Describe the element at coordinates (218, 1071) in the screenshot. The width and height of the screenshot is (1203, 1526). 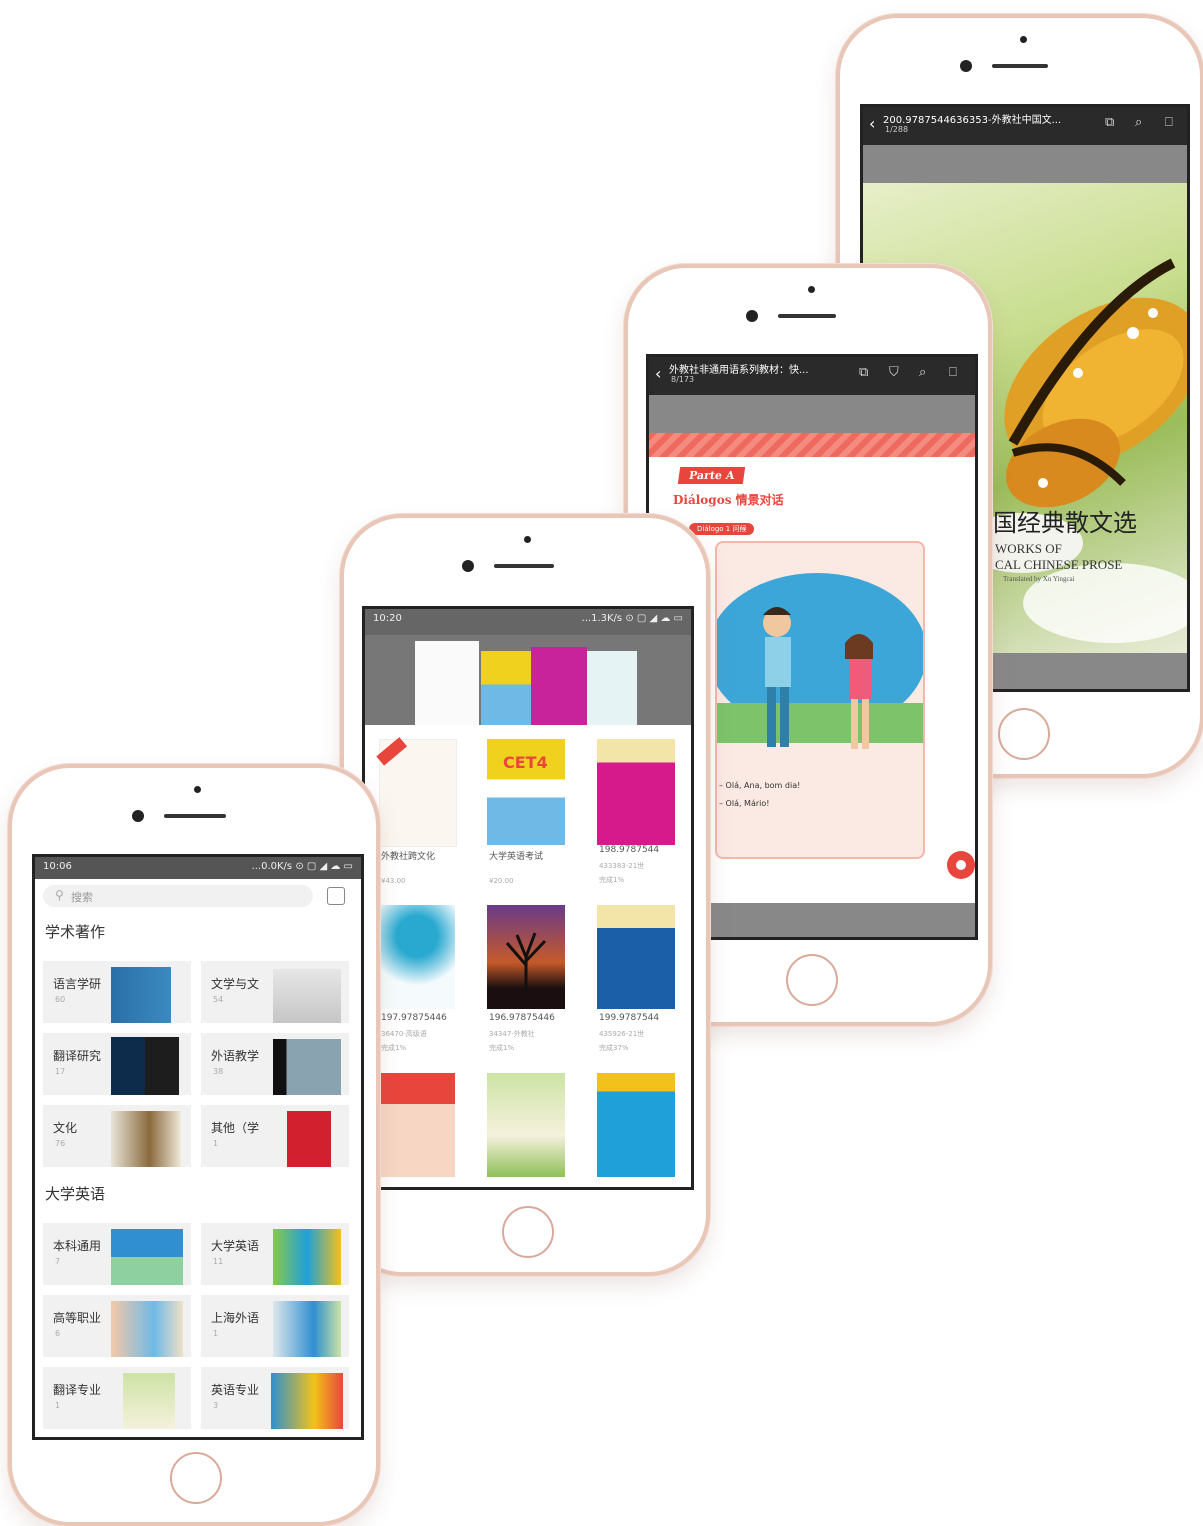
I see `category-count: 38` at that location.